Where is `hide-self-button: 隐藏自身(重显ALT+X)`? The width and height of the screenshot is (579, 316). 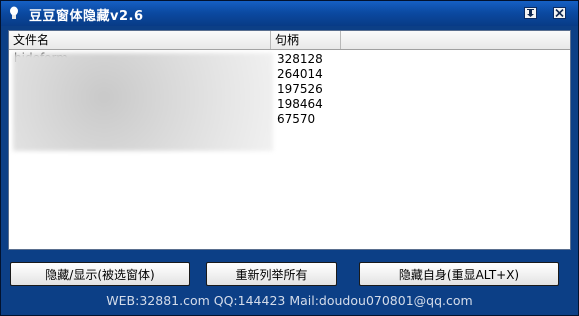
hide-self-button: 隐藏自身(重显ALT+X) is located at coordinates (459, 274).